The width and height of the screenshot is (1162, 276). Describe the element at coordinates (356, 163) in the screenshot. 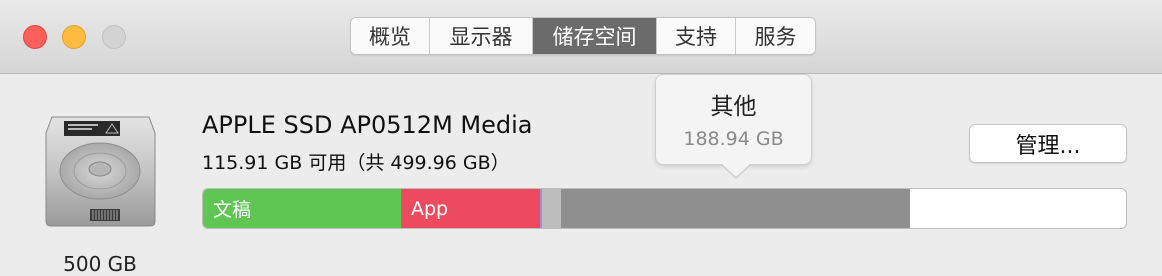

I see `disk-available-space: 115.91 GB 可用（共 499.96 GB）` at that location.